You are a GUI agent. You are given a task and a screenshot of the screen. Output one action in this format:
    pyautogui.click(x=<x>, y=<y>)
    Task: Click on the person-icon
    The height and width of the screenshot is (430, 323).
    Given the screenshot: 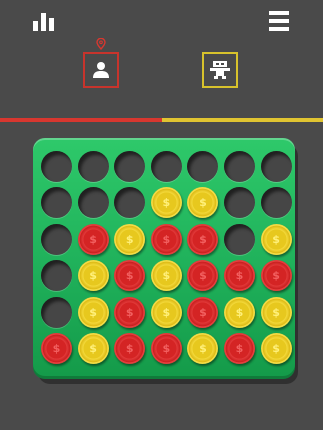 What is the action you would take?
    pyautogui.click(x=101, y=70)
    